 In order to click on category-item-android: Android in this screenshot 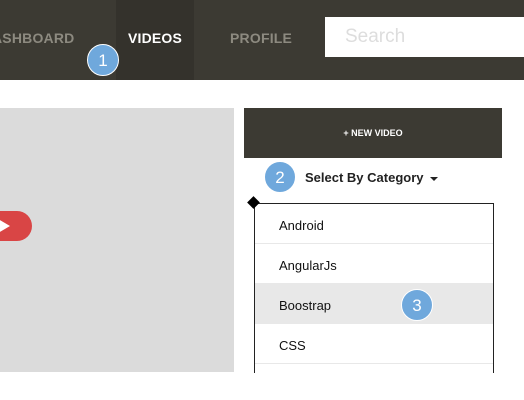, I will do `click(374, 224)`.